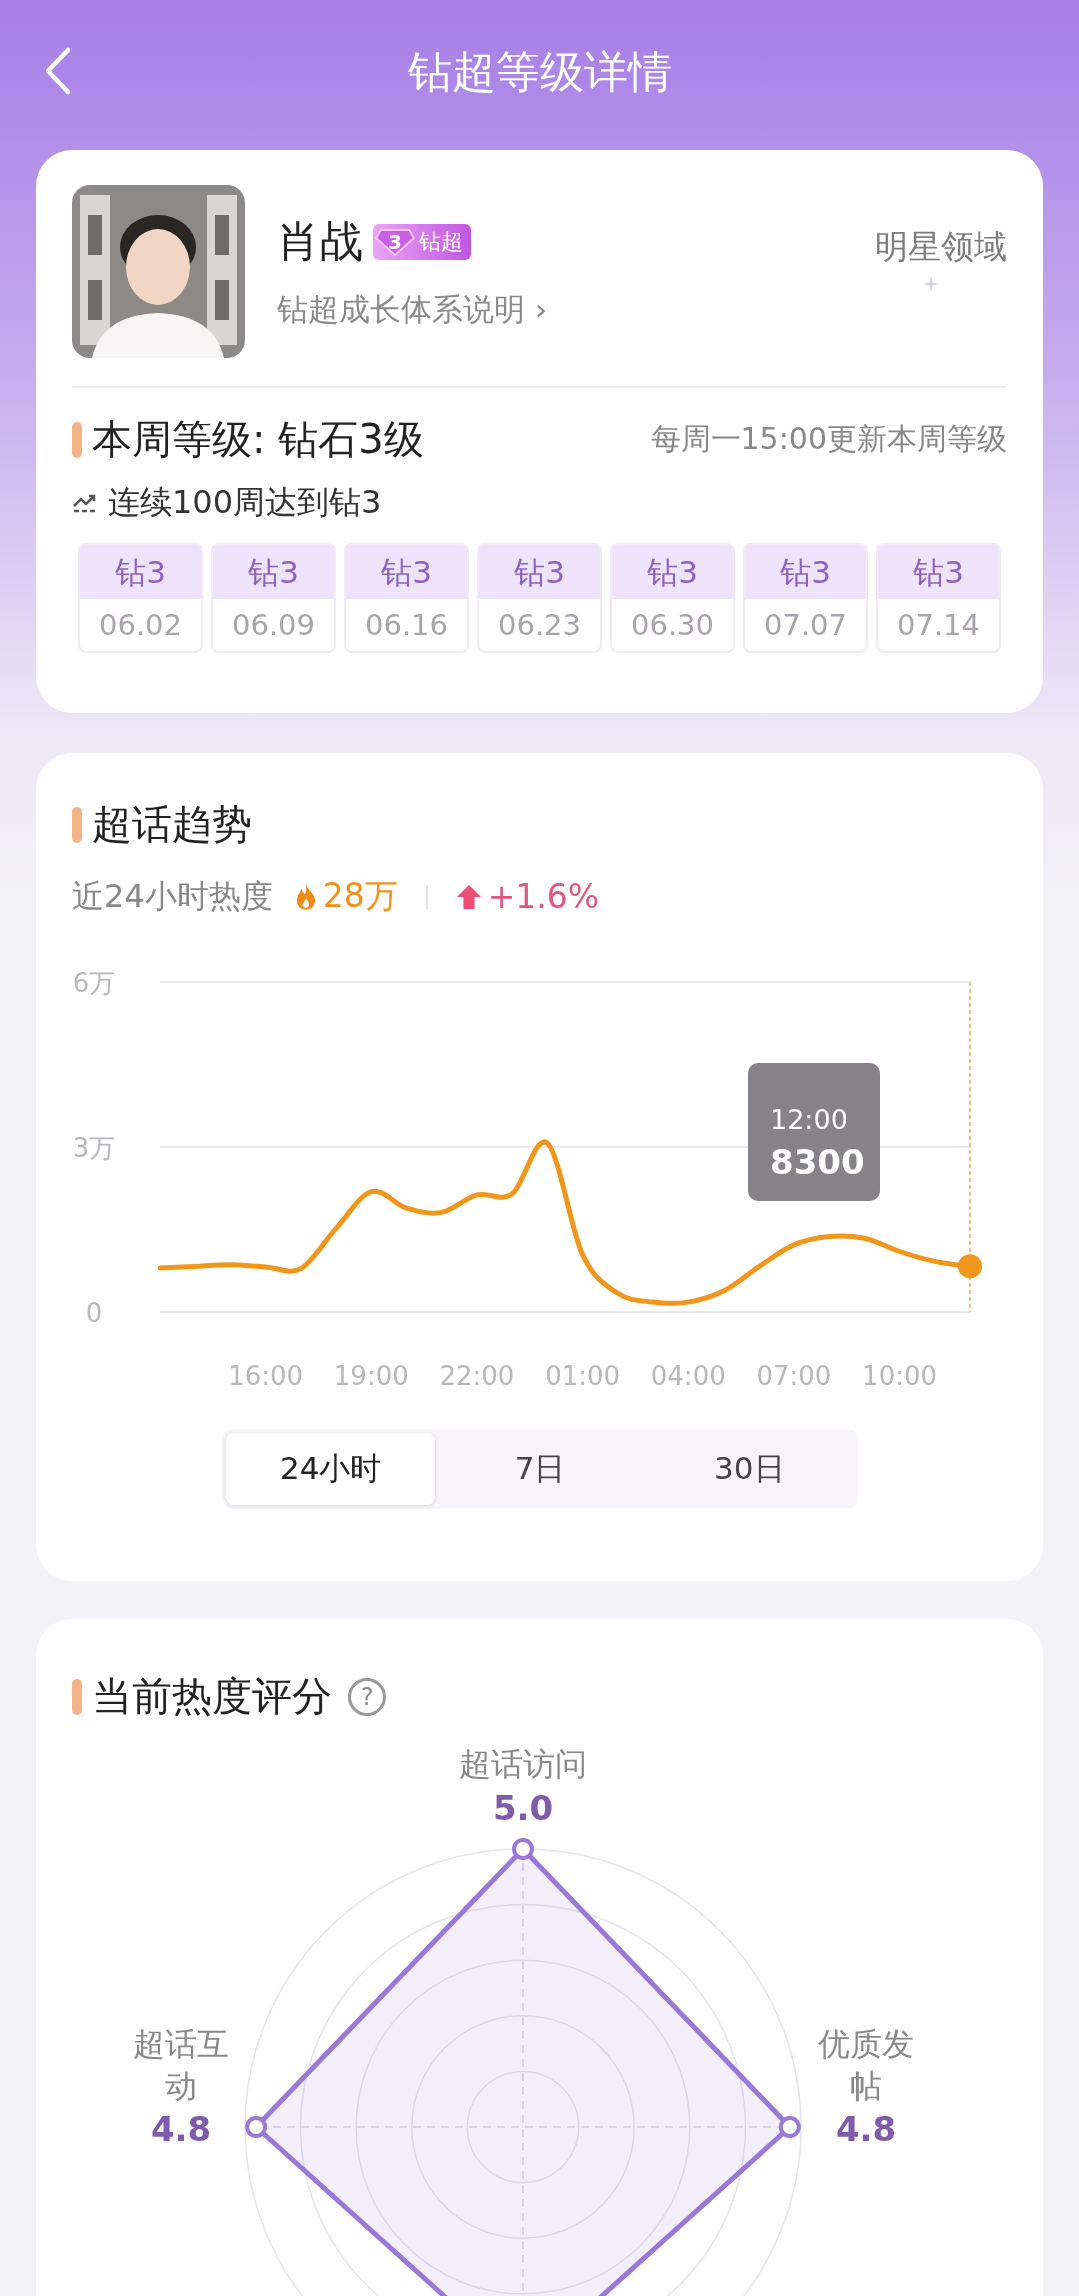  Describe the element at coordinates (305, 896) in the screenshot. I see `flame-icon` at that location.